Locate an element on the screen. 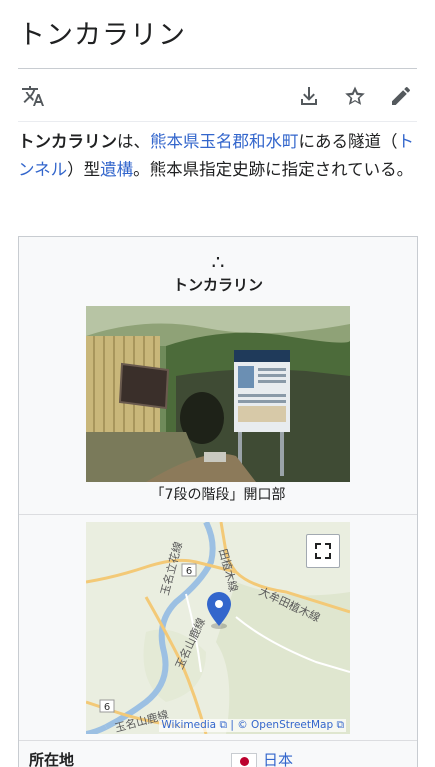 Image resolution: width=435 pixels, height=767 pixels. infobox-title: トンカラリン is located at coordinates (217, 285).